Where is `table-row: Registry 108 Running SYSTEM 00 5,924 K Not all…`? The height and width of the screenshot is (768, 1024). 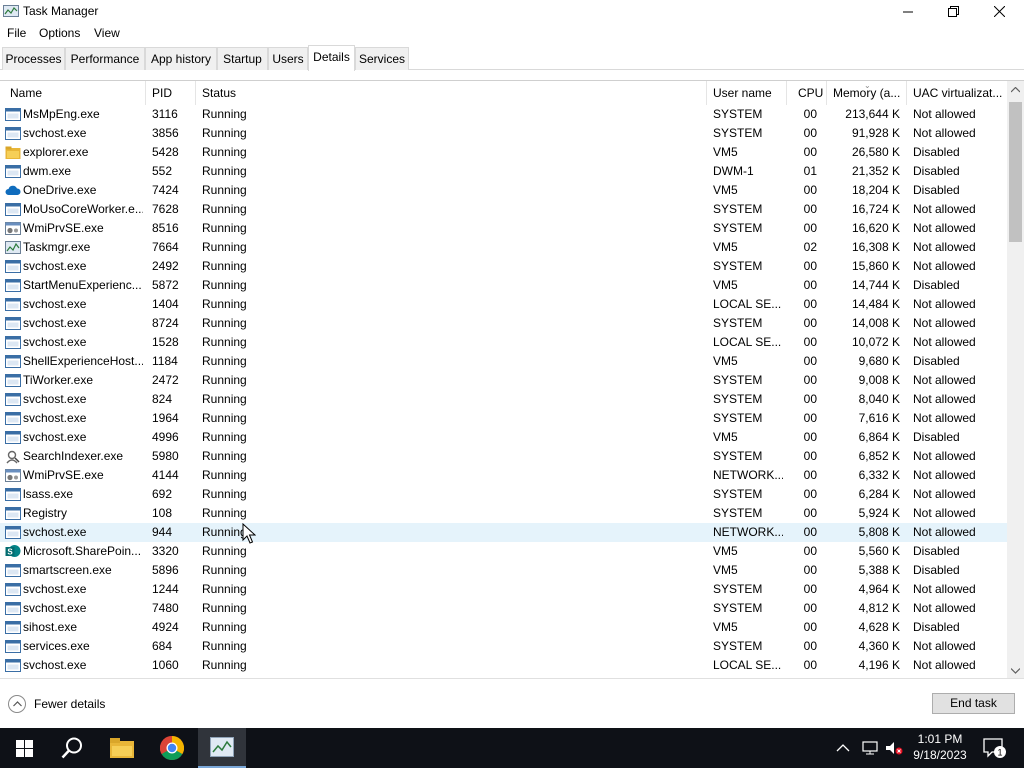 table-row: Registry 108 Running SYSTEM 00 5,924 K Not all… is located at coordinates (503, 513).